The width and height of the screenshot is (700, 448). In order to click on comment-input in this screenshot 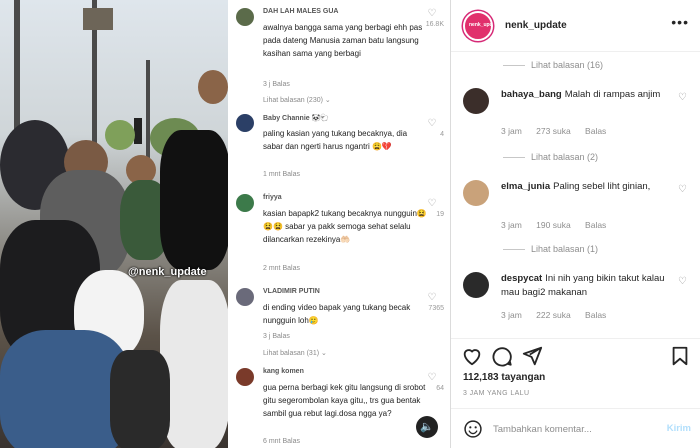, I will do `click(573, 429)`.